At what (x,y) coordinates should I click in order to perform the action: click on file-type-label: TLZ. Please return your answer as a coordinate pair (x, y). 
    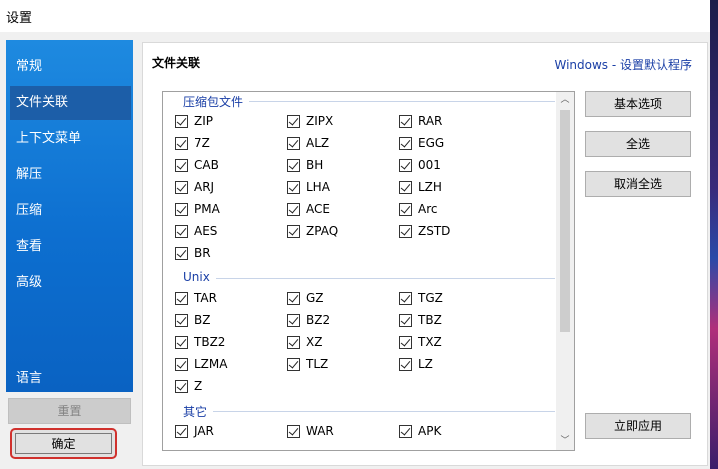
    Looking at the image, I should click on (317, 364).